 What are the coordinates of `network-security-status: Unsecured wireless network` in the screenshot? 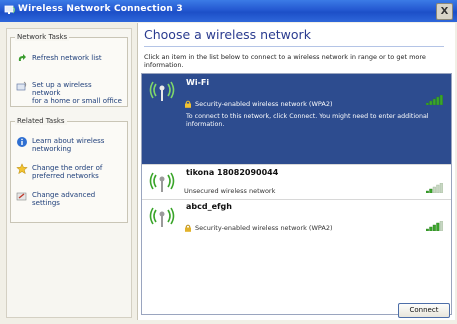 It's located at (229, 191).